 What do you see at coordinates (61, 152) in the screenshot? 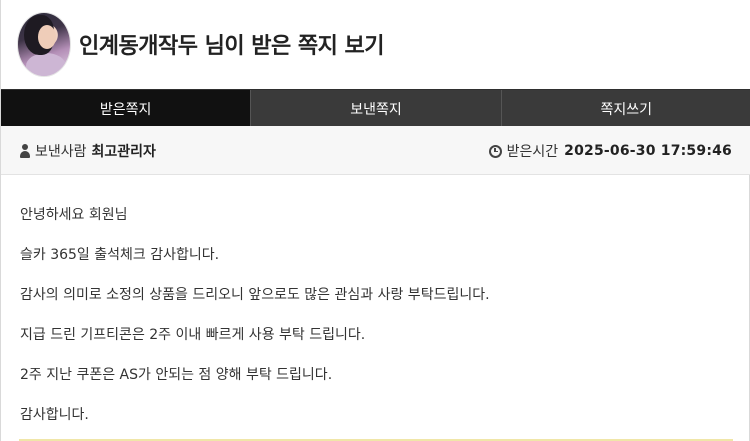
I see `sender-label: 보낸사람` at bounding box center [61, 152].